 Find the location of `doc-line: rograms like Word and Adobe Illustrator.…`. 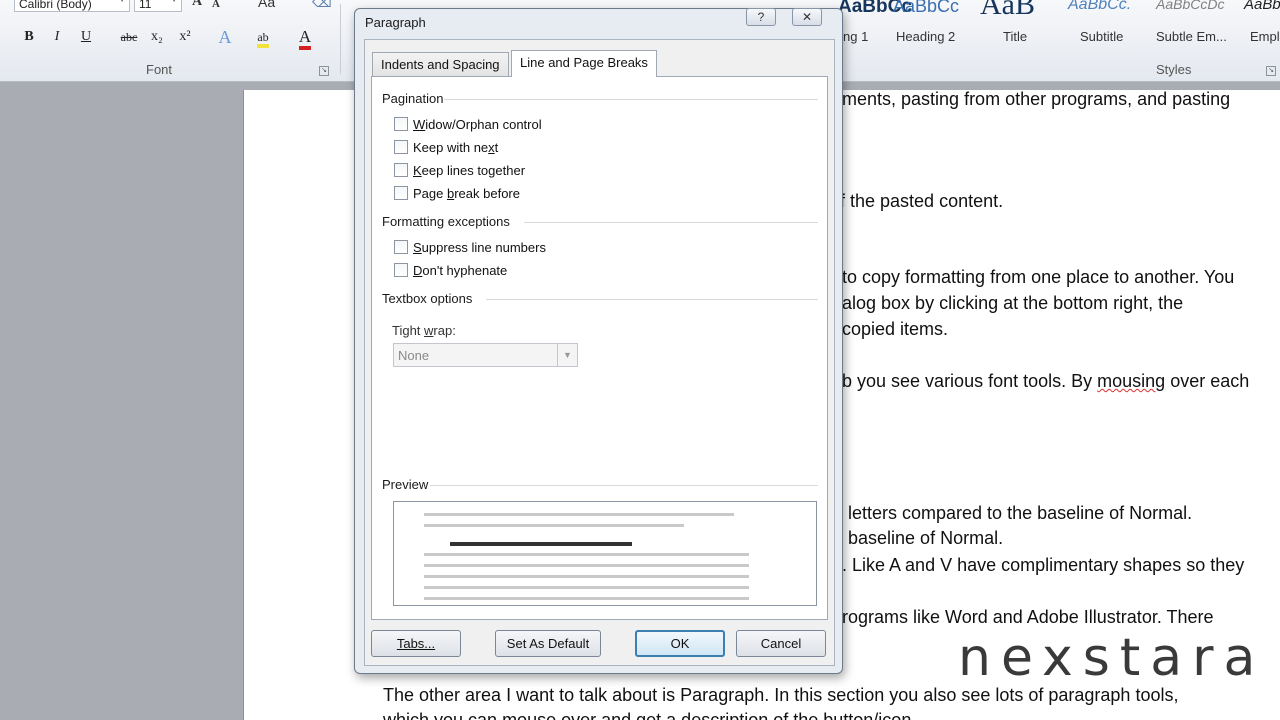

doc-line: rograms like Word and Adobe Illustrator.… is located at coordinates (1028, 617).